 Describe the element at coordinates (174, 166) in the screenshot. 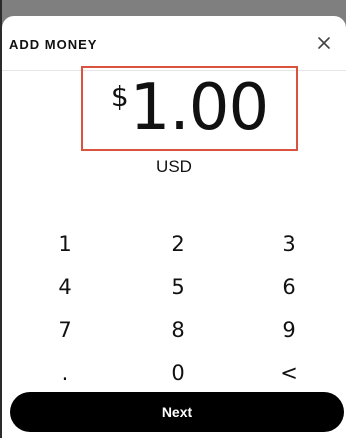

I see `currency-code: USD` at that location.